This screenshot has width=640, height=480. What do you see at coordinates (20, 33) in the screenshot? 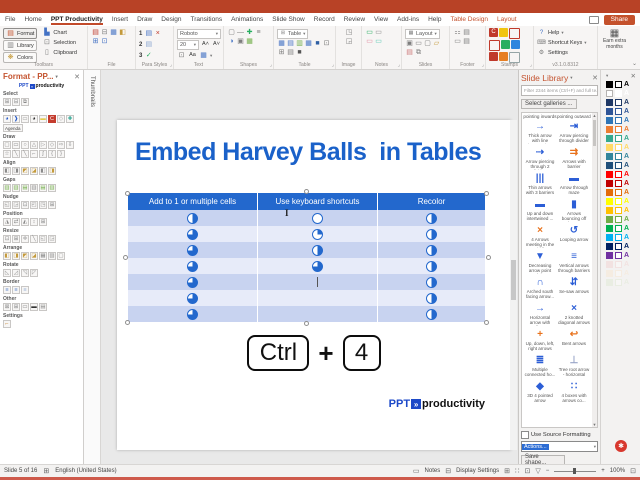
I see `format-toolbar-button: ▤ Format` at bounding box center [20, 33].